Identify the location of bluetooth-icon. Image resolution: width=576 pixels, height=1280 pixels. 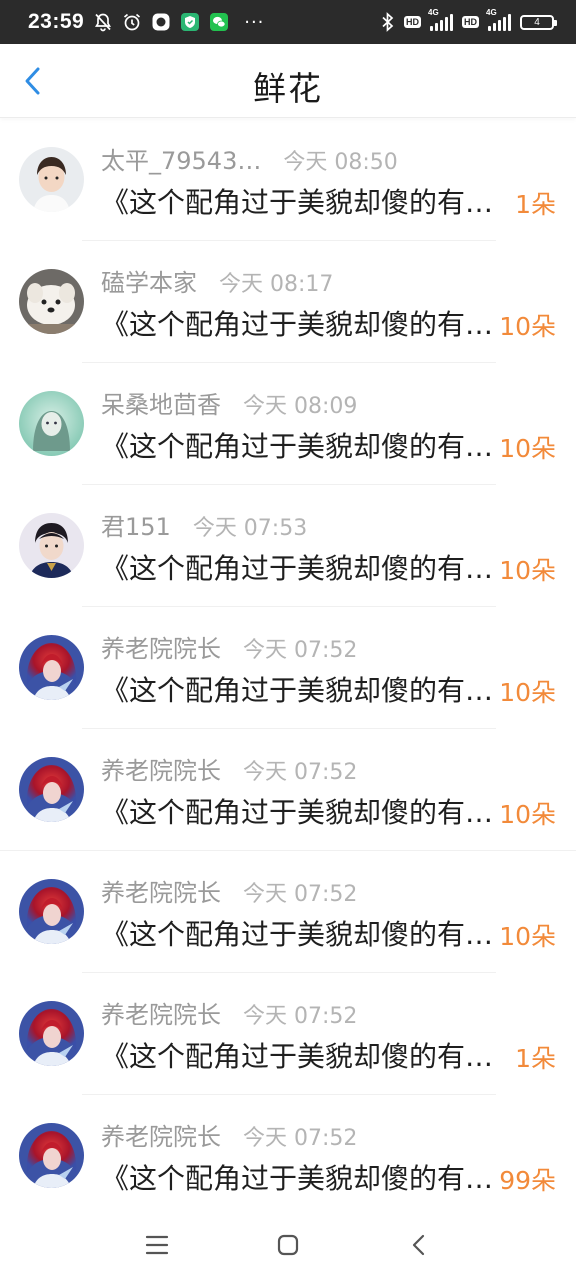
(388, 22).